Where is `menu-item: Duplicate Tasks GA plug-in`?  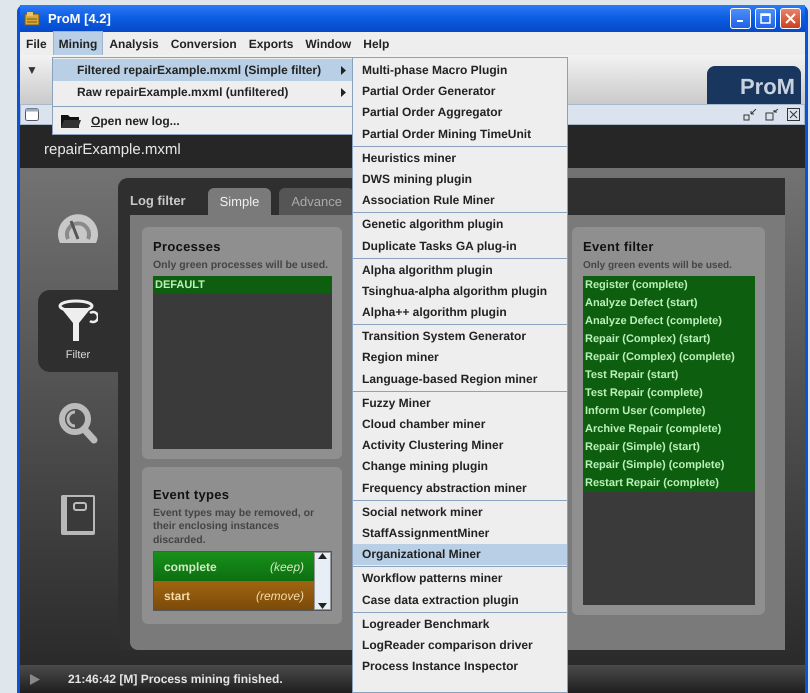
menu-item: Duplicate Tasks GA plug-in is located at coordinates (460, 246).